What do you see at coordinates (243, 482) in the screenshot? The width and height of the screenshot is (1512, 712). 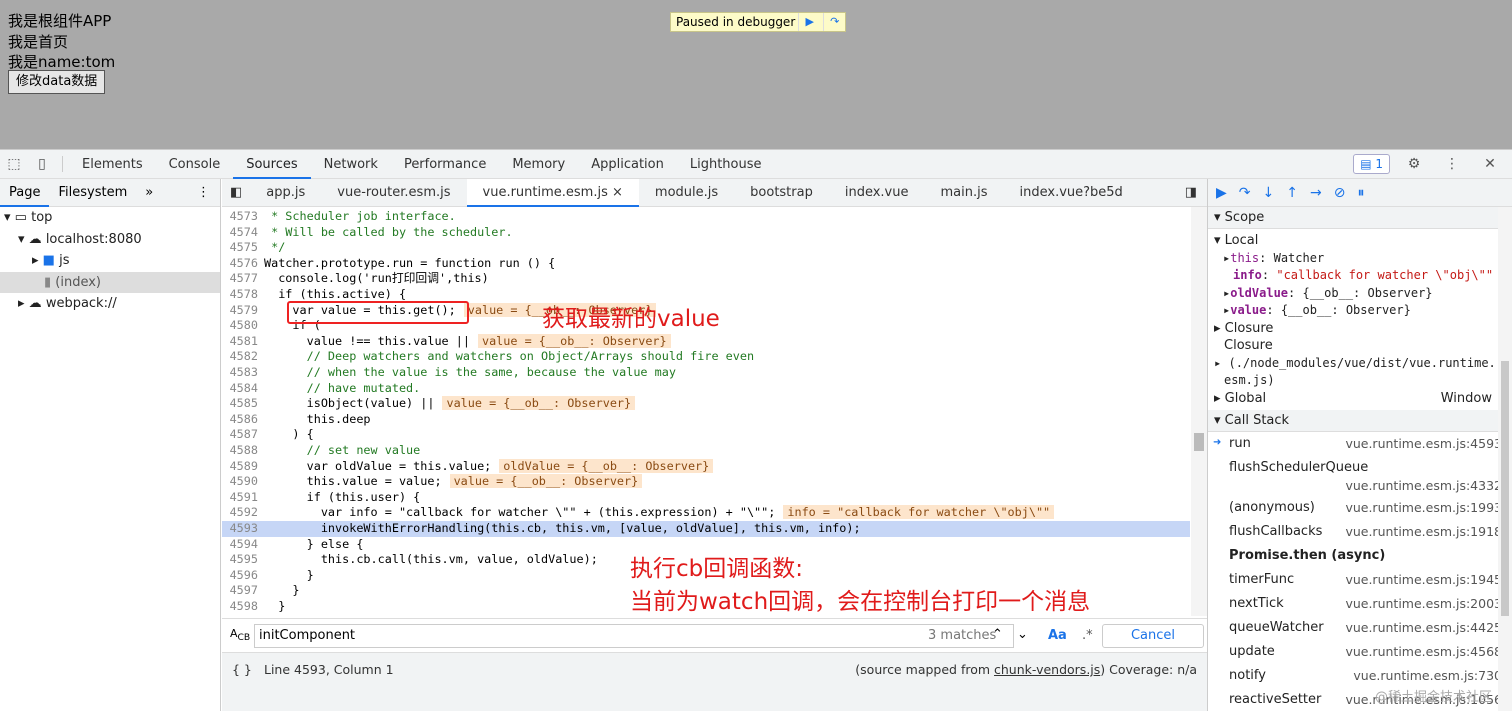 I see `line-number: 4590` at bounding box center [243, 482].